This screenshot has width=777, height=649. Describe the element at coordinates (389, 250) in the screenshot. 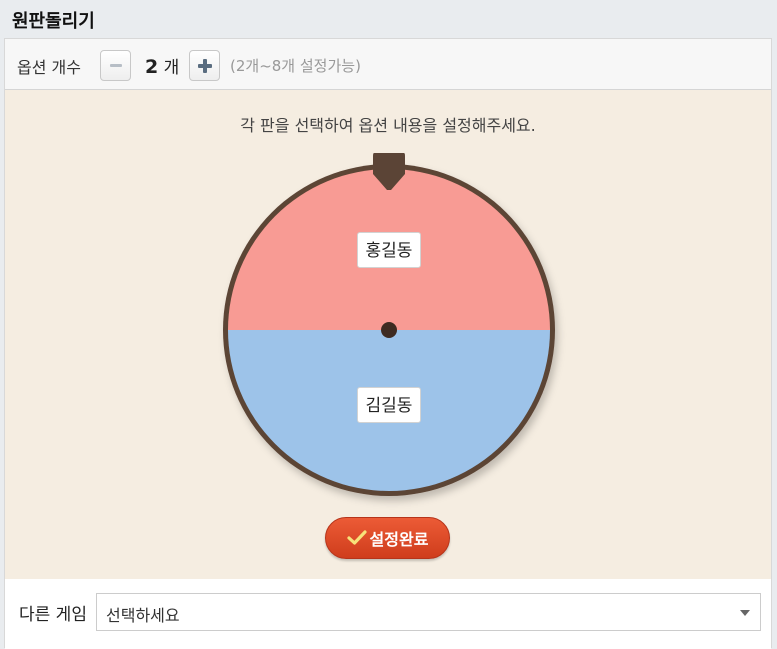

I see `segment-1-label: 홍길동` at that location.